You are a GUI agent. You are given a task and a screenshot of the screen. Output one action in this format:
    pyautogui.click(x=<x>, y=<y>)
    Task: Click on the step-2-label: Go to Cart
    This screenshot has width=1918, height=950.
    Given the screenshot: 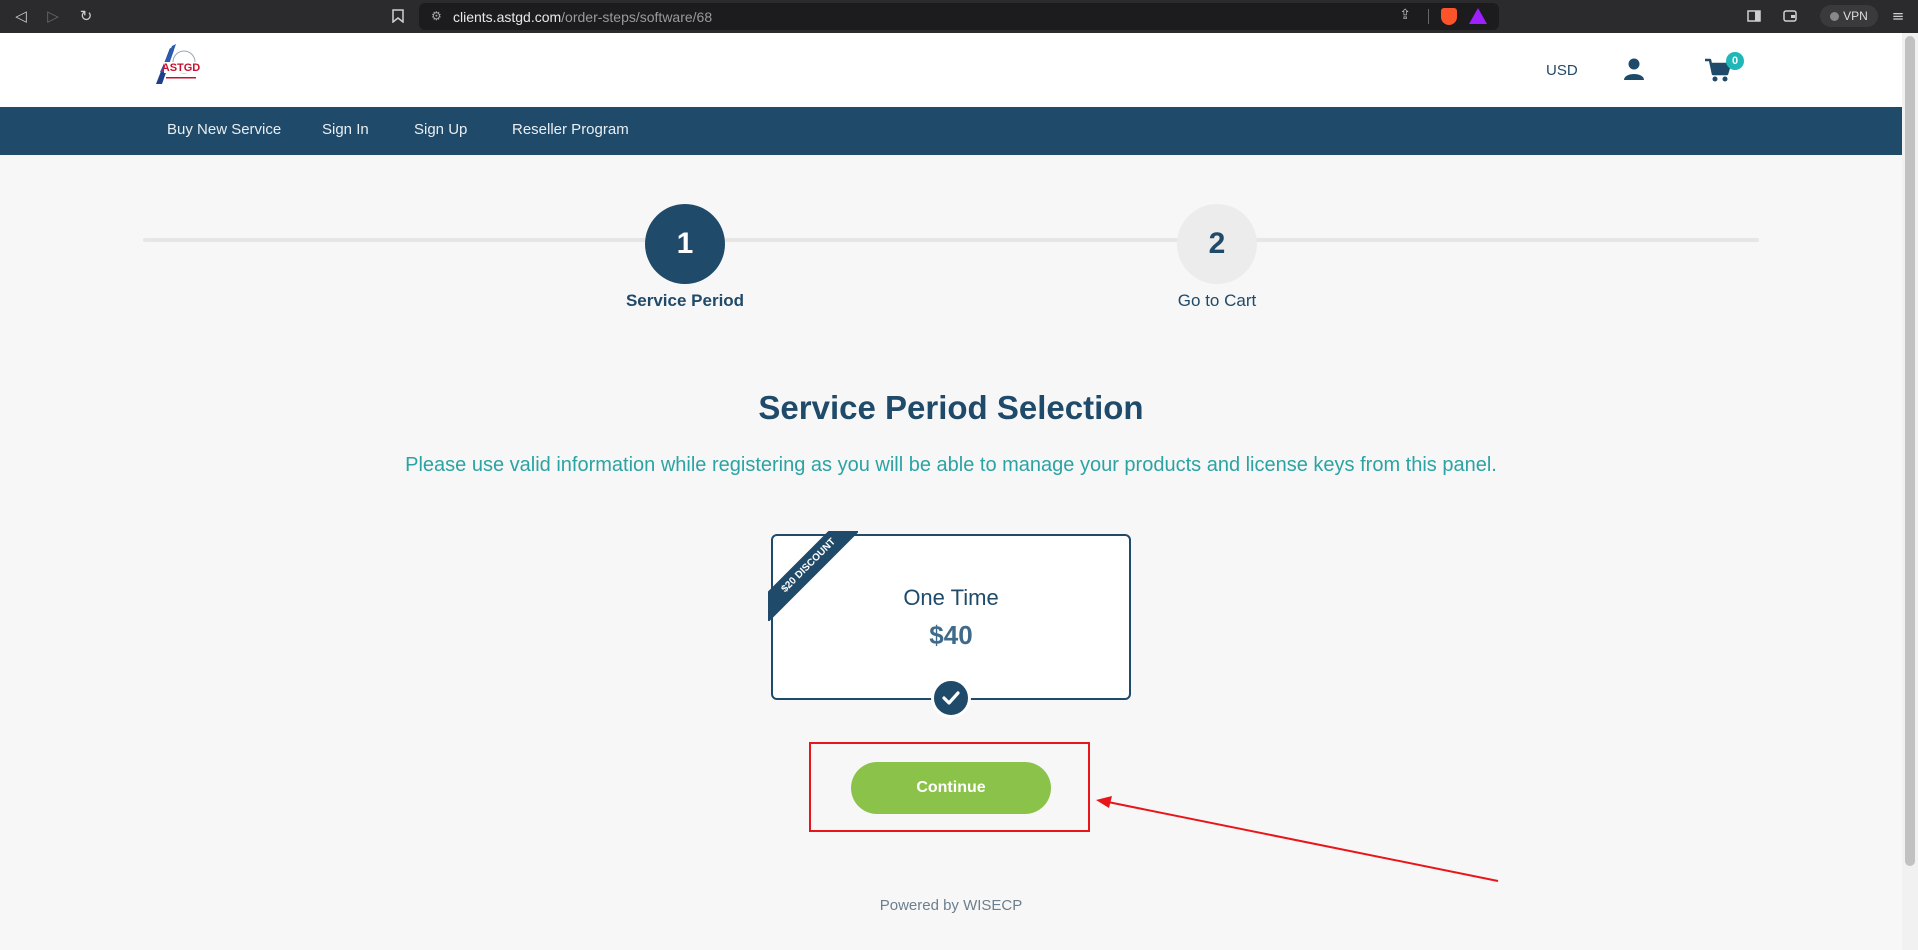 What is the action you would take?
    pyautogui.click(x=1217, y=300)
    